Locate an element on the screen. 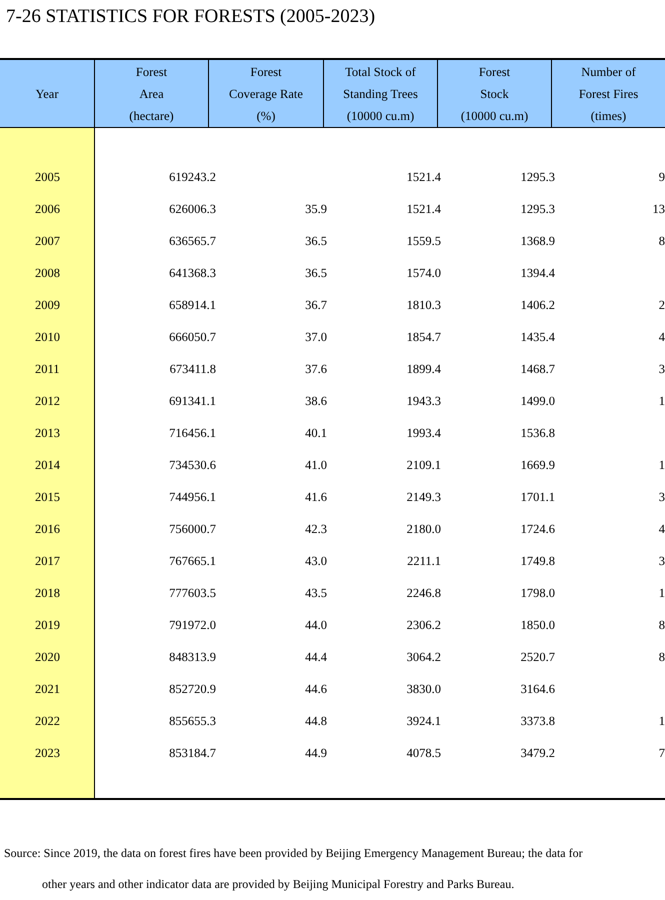 This screenshot has width=665, height=900. table-cell-text: 2020 is located at coordinates (47, 657).